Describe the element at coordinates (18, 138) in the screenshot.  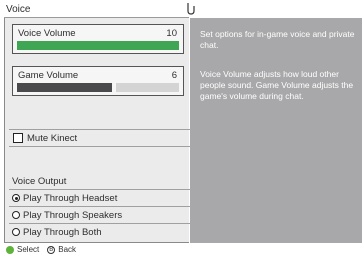
I see `checkbox-box-icon` at that location.